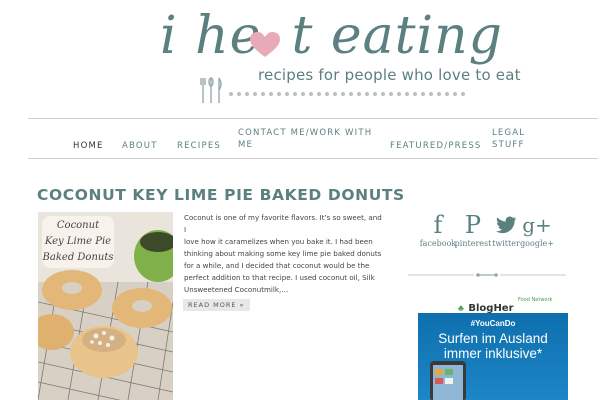  I want to click on twitter-icon, so click(506, 225).